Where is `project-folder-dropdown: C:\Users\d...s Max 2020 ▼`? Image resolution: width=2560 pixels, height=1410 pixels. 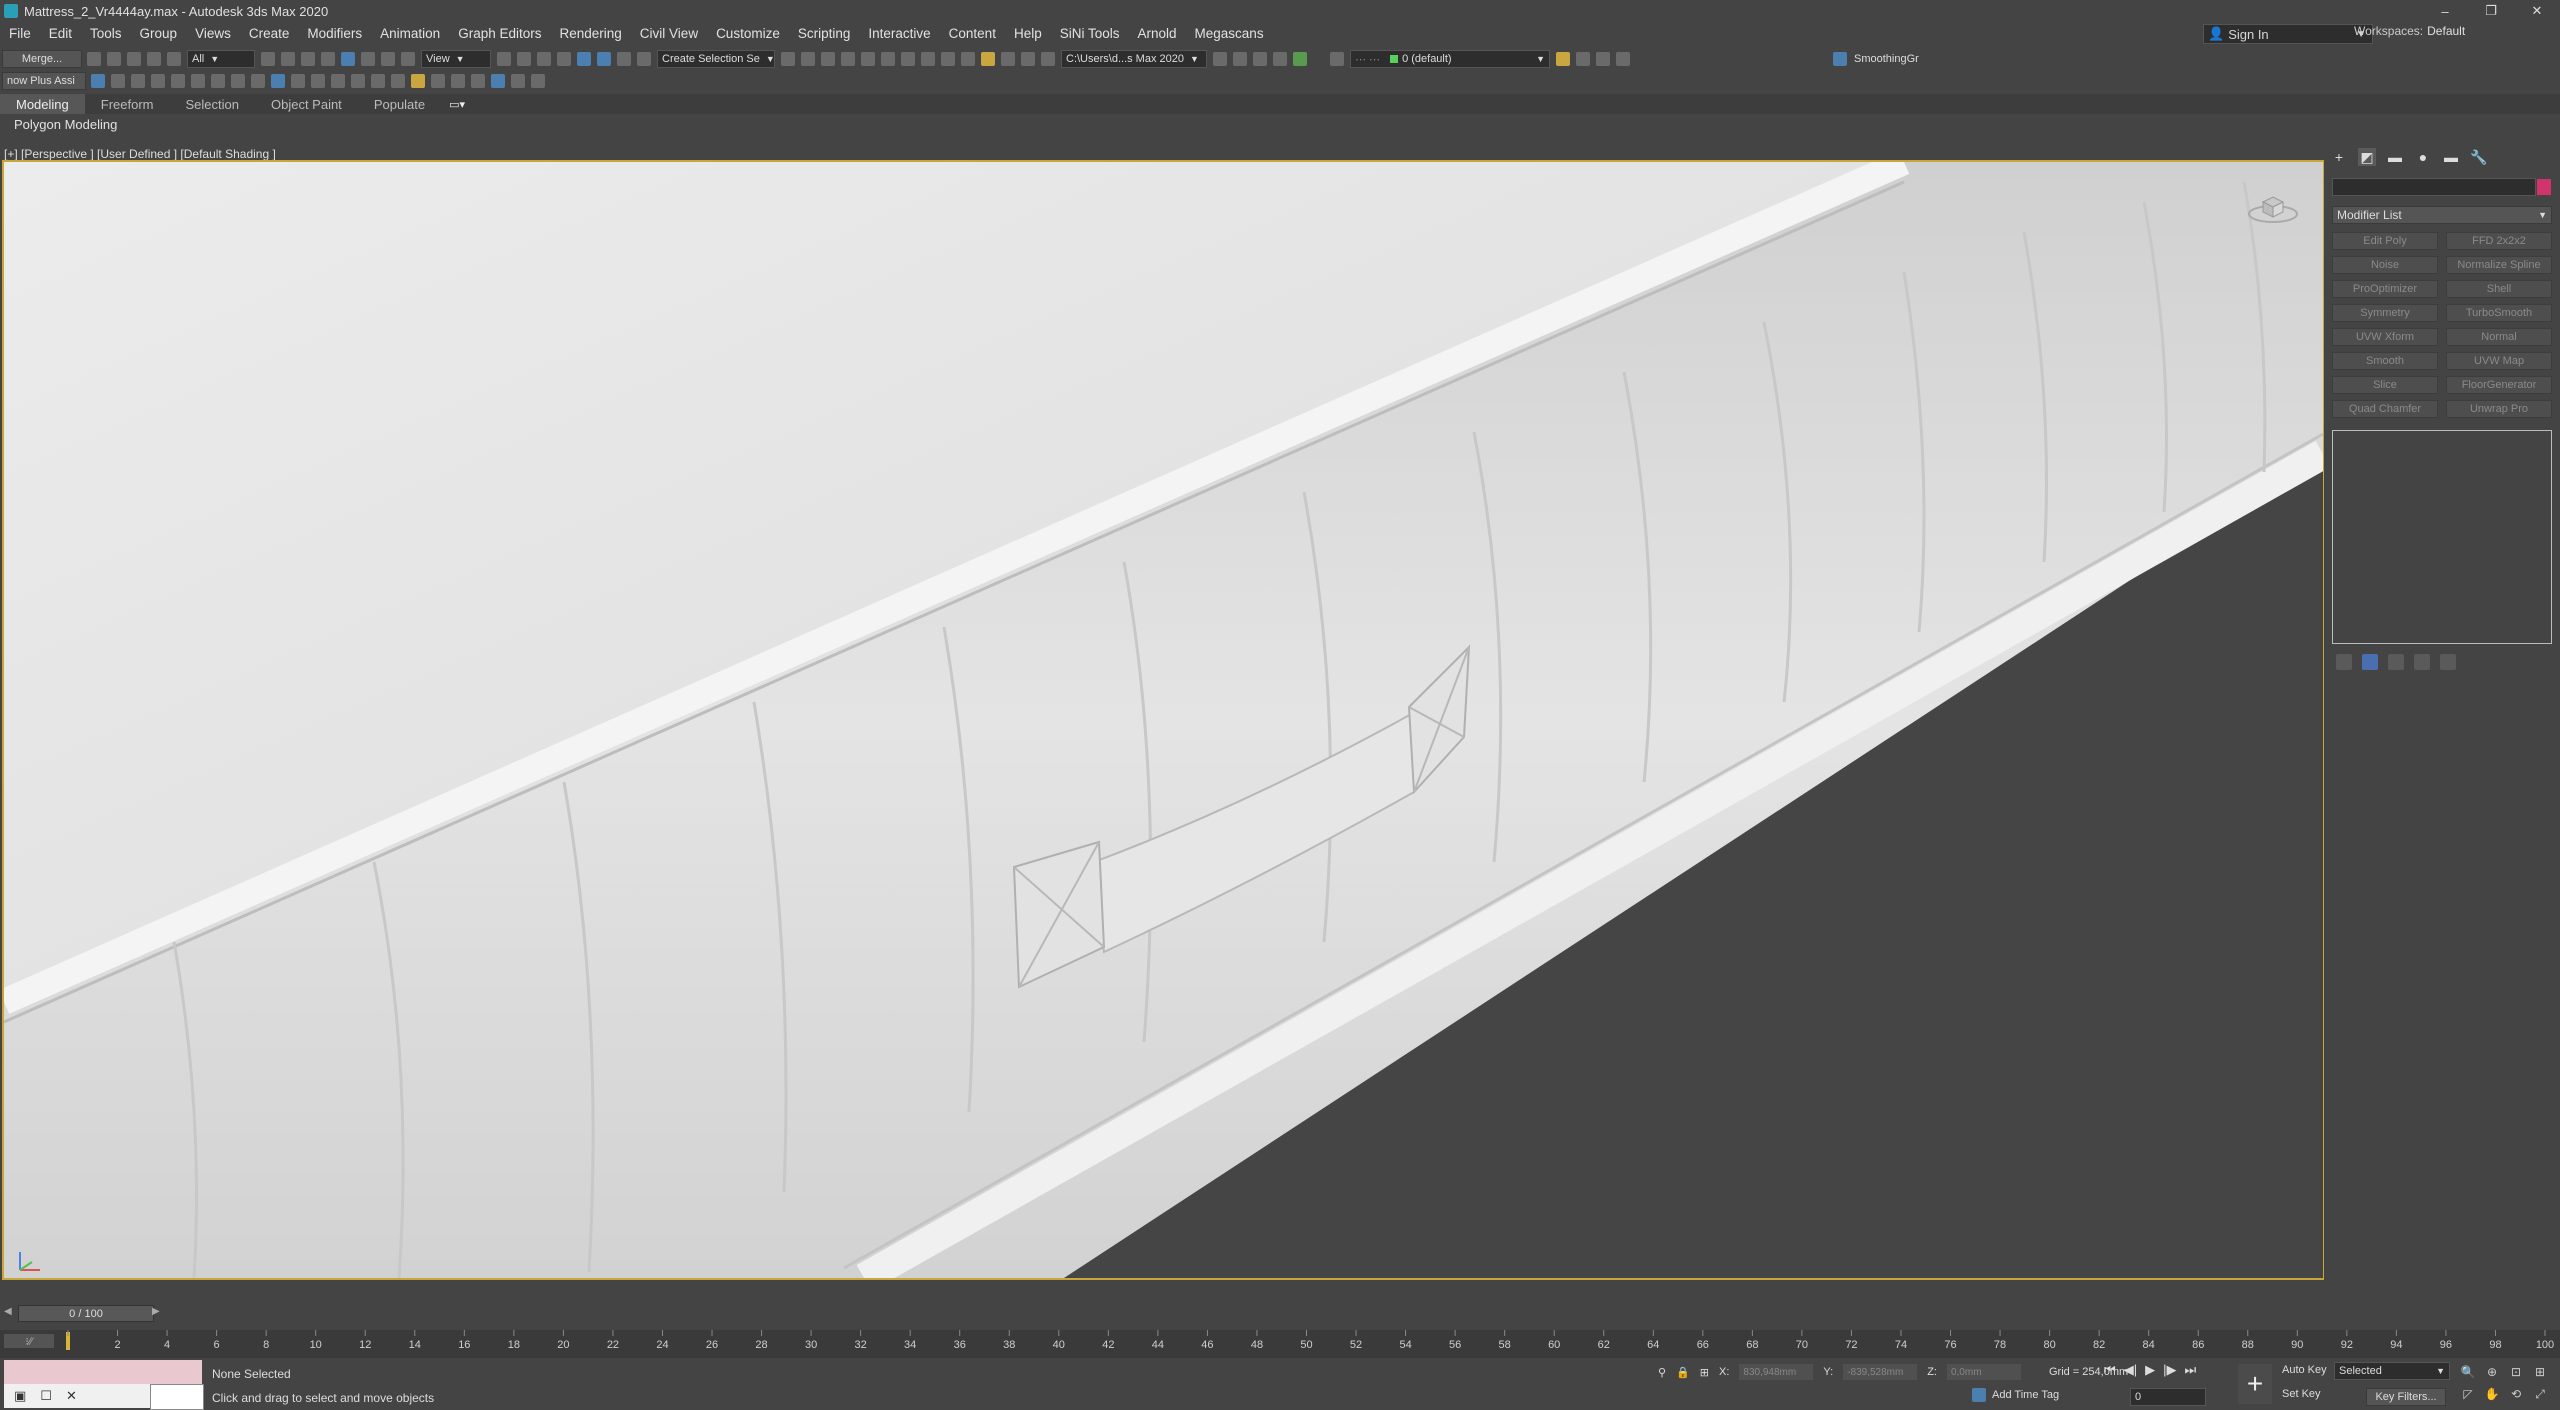 project-folder-dropdown: C:\Users\d...s Max 2020 ▼ is located at coordinates (1134, 59).